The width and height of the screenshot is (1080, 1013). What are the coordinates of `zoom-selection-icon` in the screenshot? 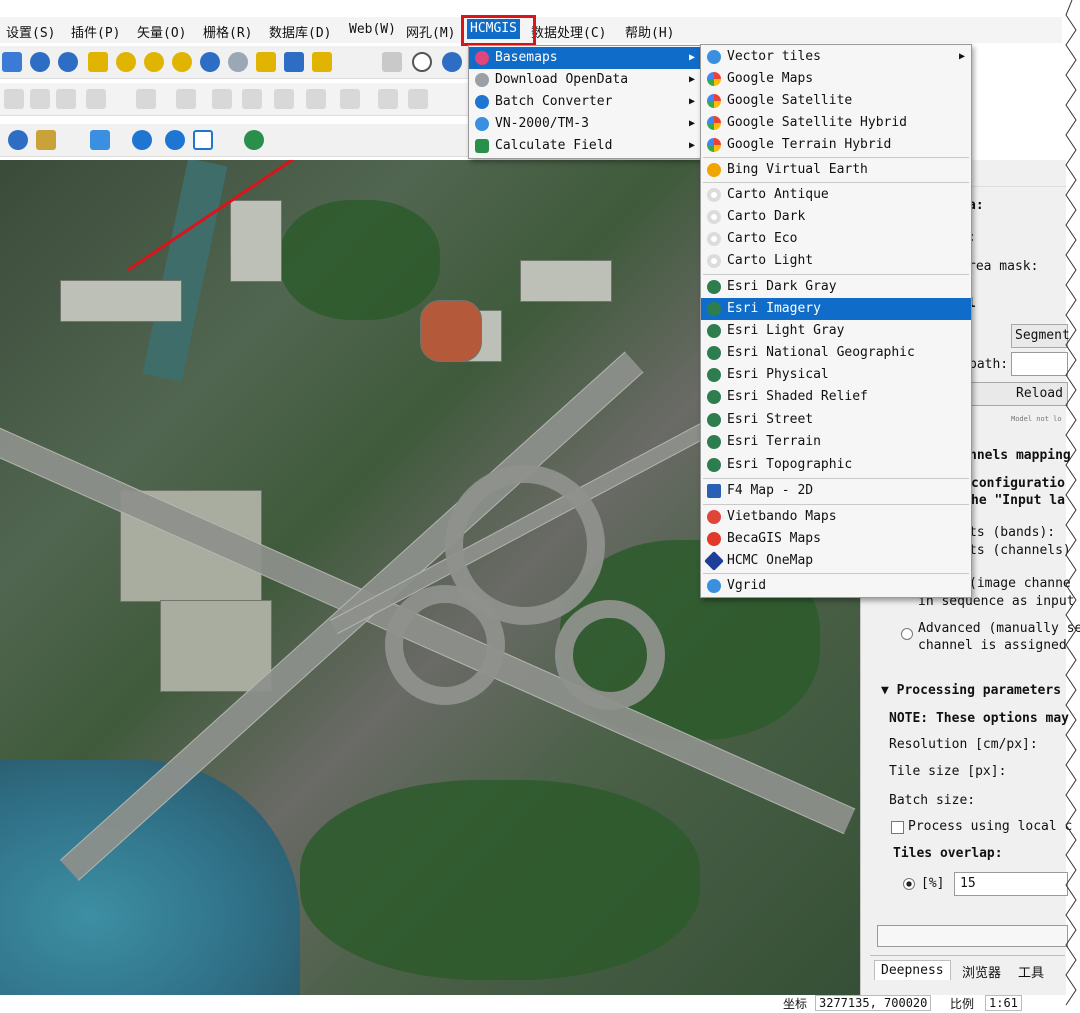 It's located at (154, 62).